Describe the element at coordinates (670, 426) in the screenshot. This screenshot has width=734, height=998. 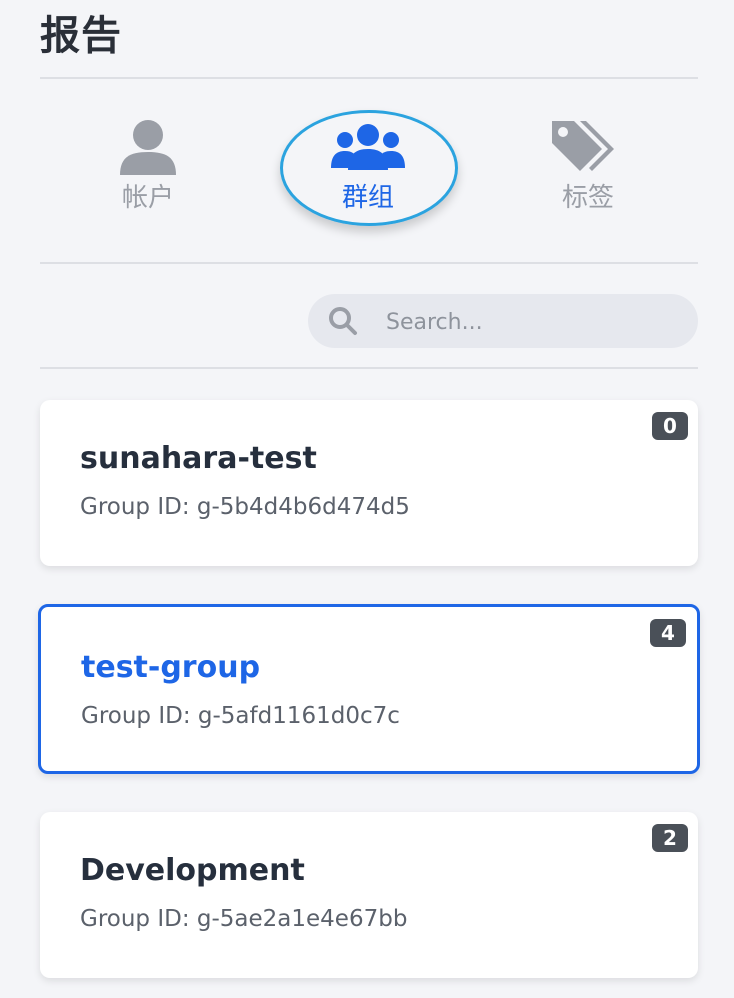
I see `count-badge: 0` at that location.